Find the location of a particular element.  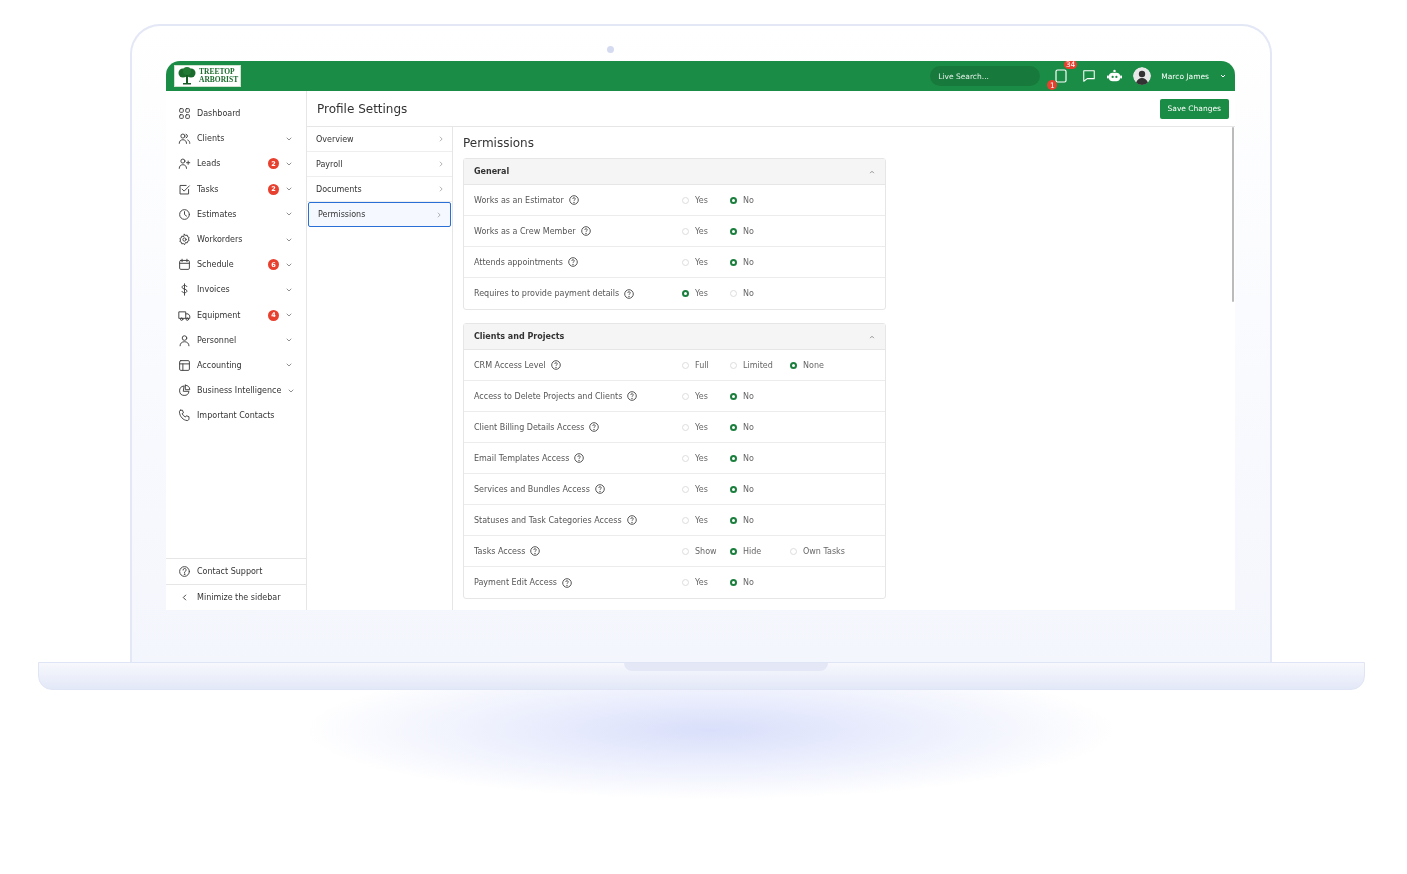

user-plus-icon is located at coordinates (184, 164).